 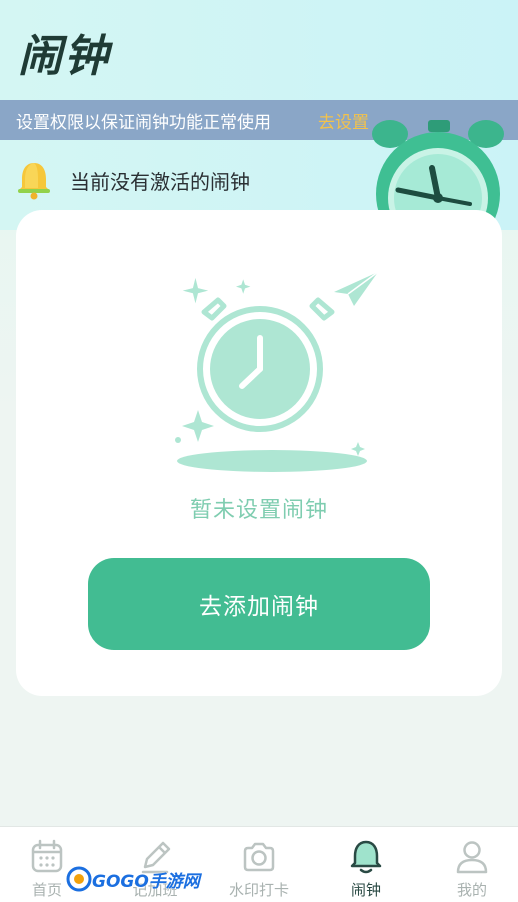 I want to click on tab-alarm: 闹钟, so click(x=366, y=864).